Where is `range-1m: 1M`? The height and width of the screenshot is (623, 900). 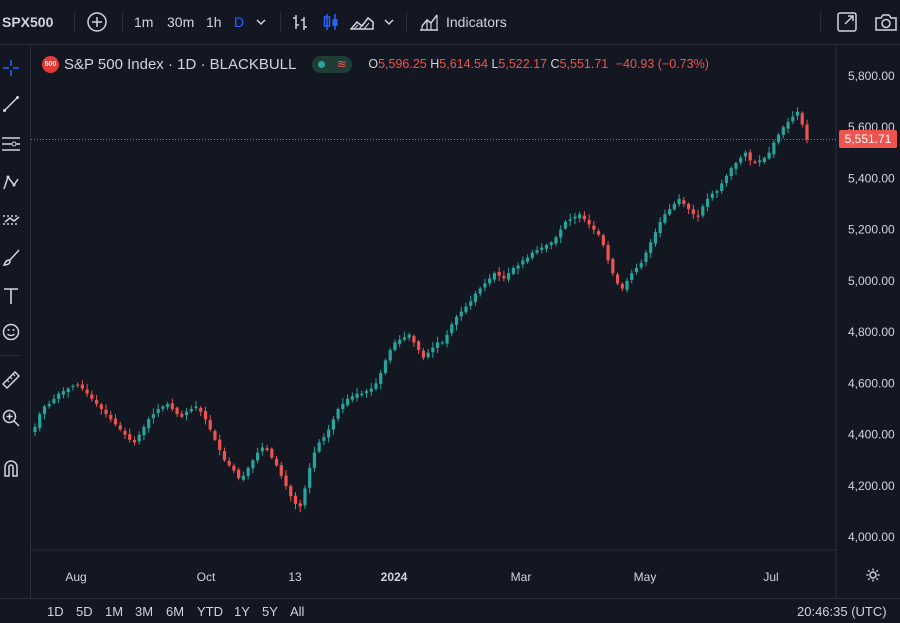
range-1m: 1M is located at coordinates (114, 611).